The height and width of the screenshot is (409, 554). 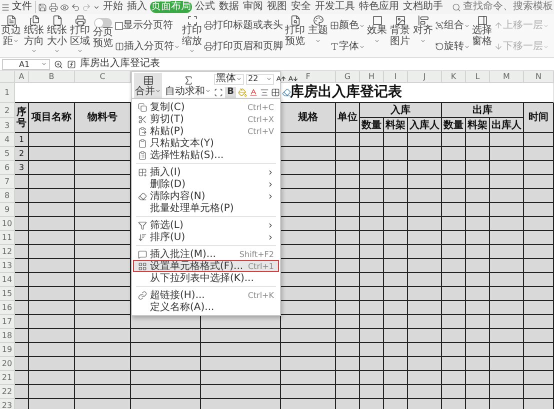 What do you see at coordinates (206, 184) in the screenshot?
I see `menu-item: 删除(D)` at bounding box center [206, 184].